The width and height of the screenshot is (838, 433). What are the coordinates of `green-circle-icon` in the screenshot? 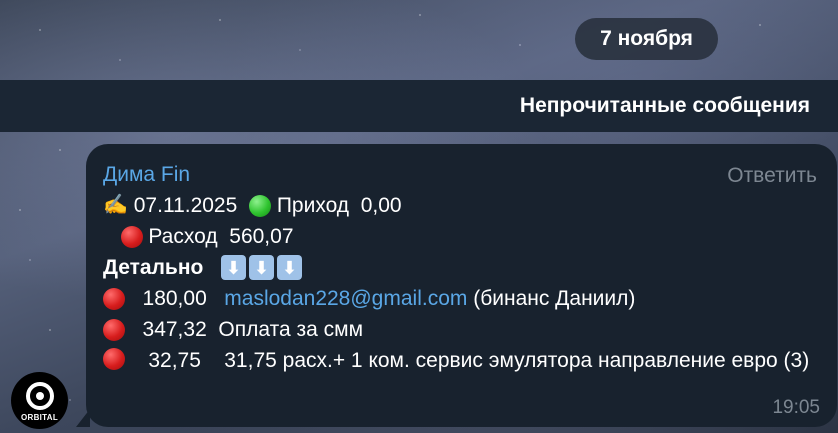 It's located at (259, 205).